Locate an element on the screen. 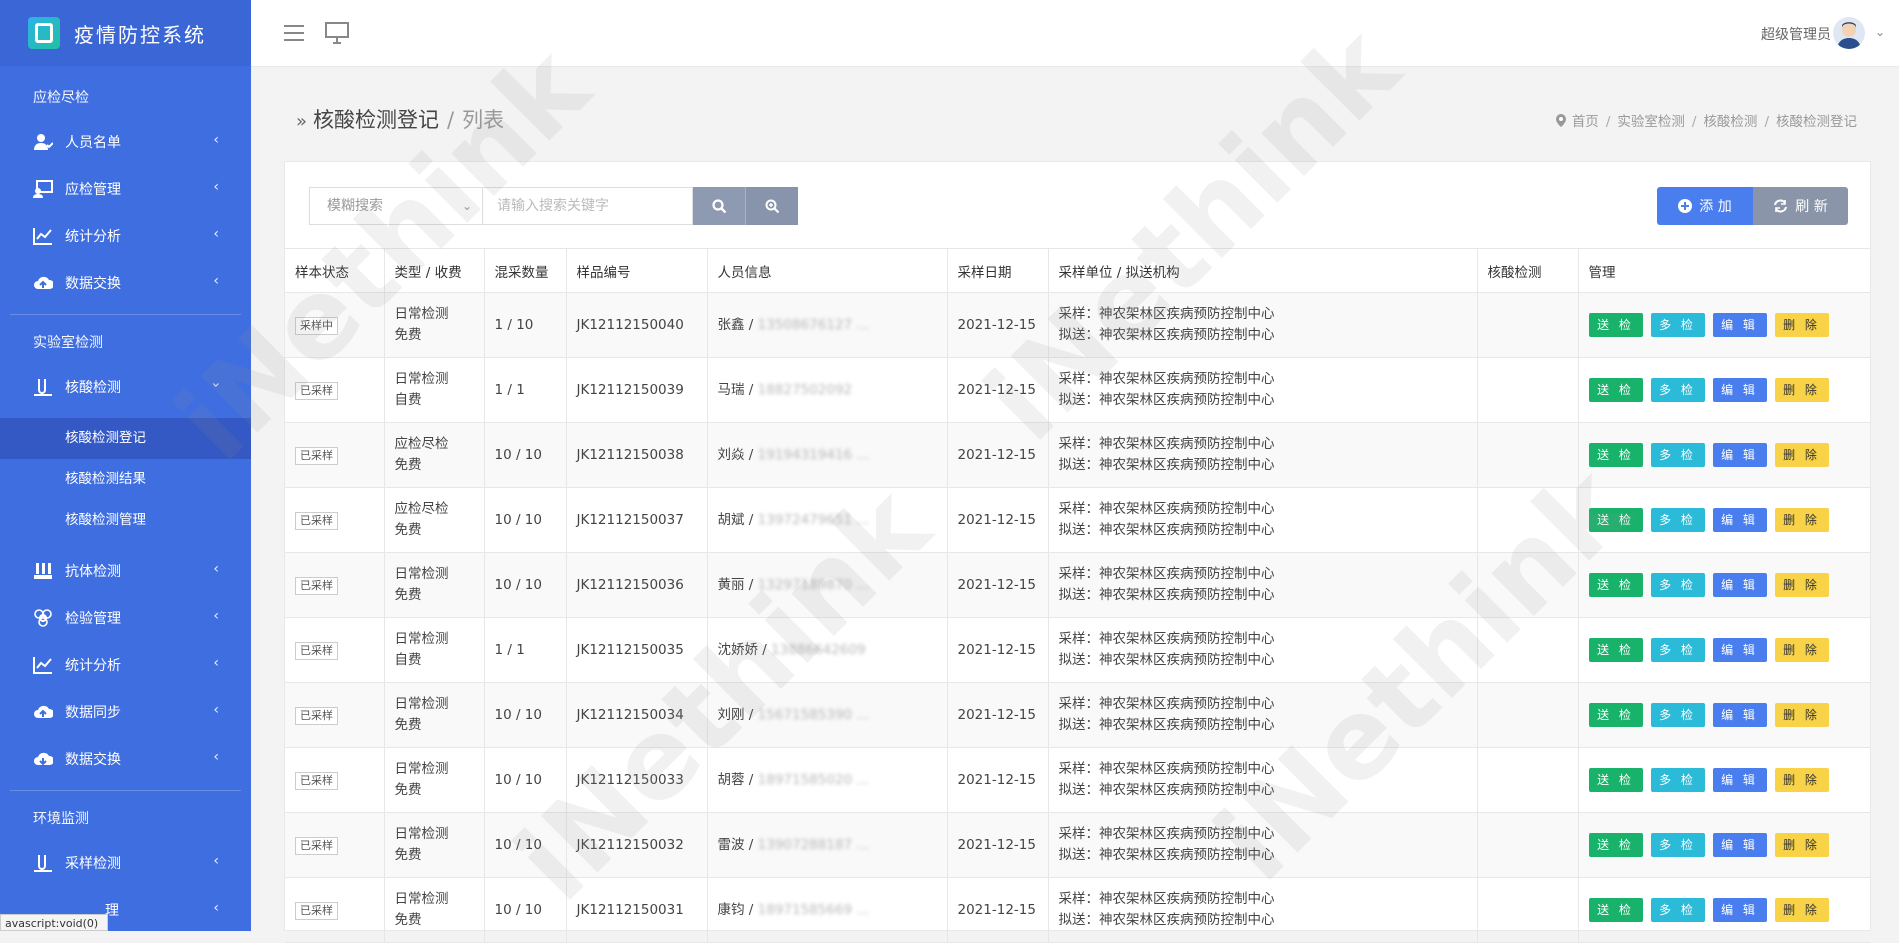  breadcrumb-nucleic: 核酸检测 is located at coordinates (1730, 122).